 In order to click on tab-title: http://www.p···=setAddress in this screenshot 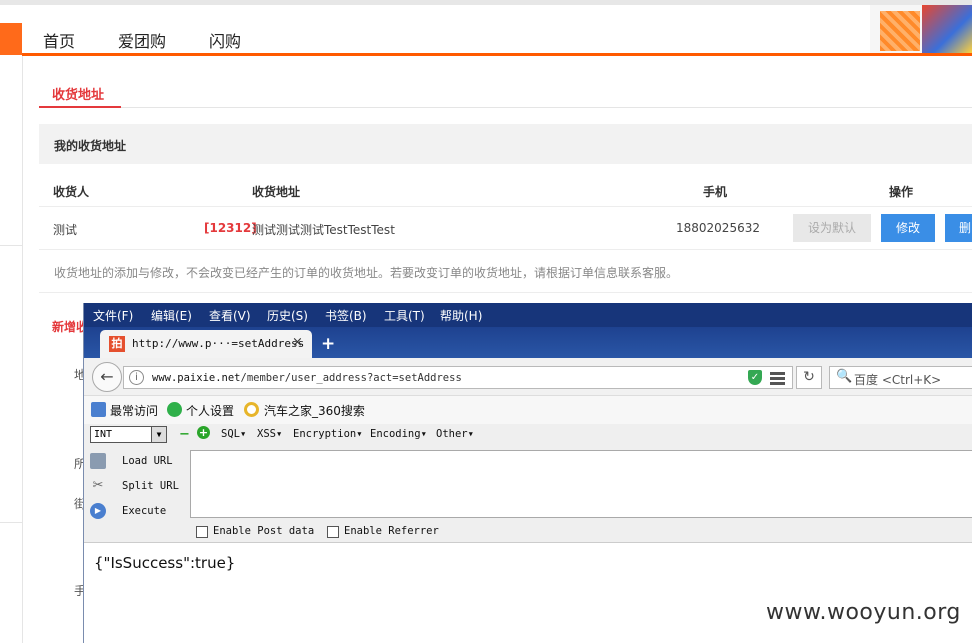, I will do `click(218, 343)`.